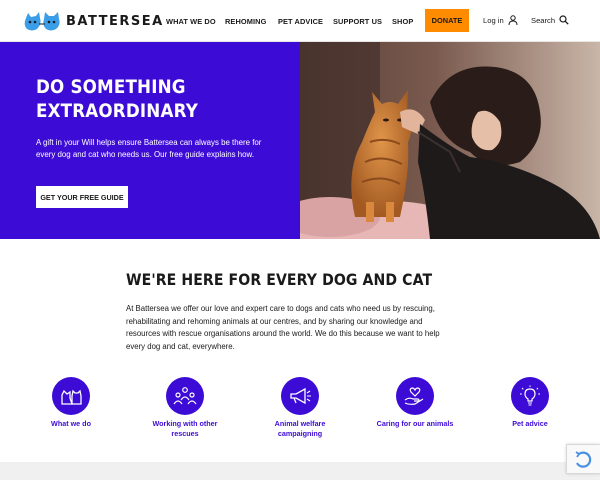 Image resolution: width=600 pixels, height=480 pixels. I want to click on nav-rehoming: REHOMING, so click(245, 21).